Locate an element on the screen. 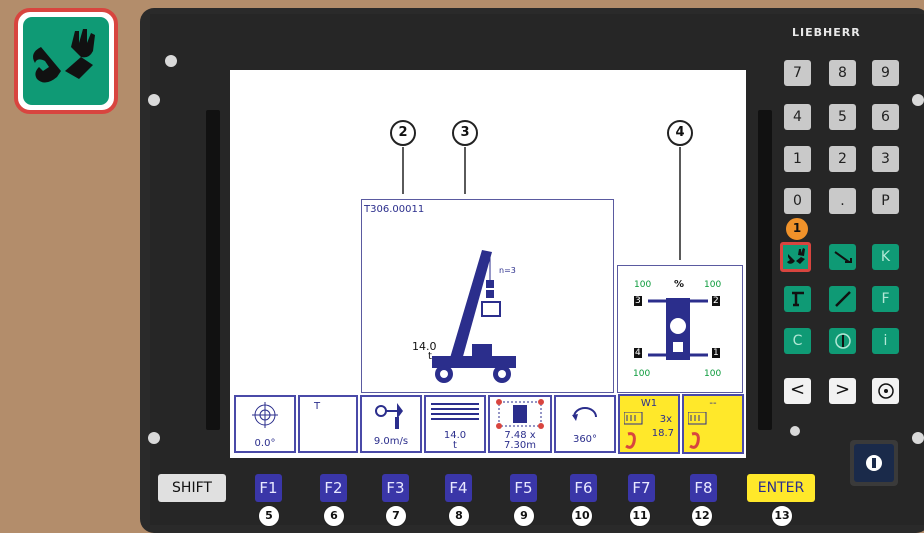  power-key-housing is located at coordinates (874, 463).